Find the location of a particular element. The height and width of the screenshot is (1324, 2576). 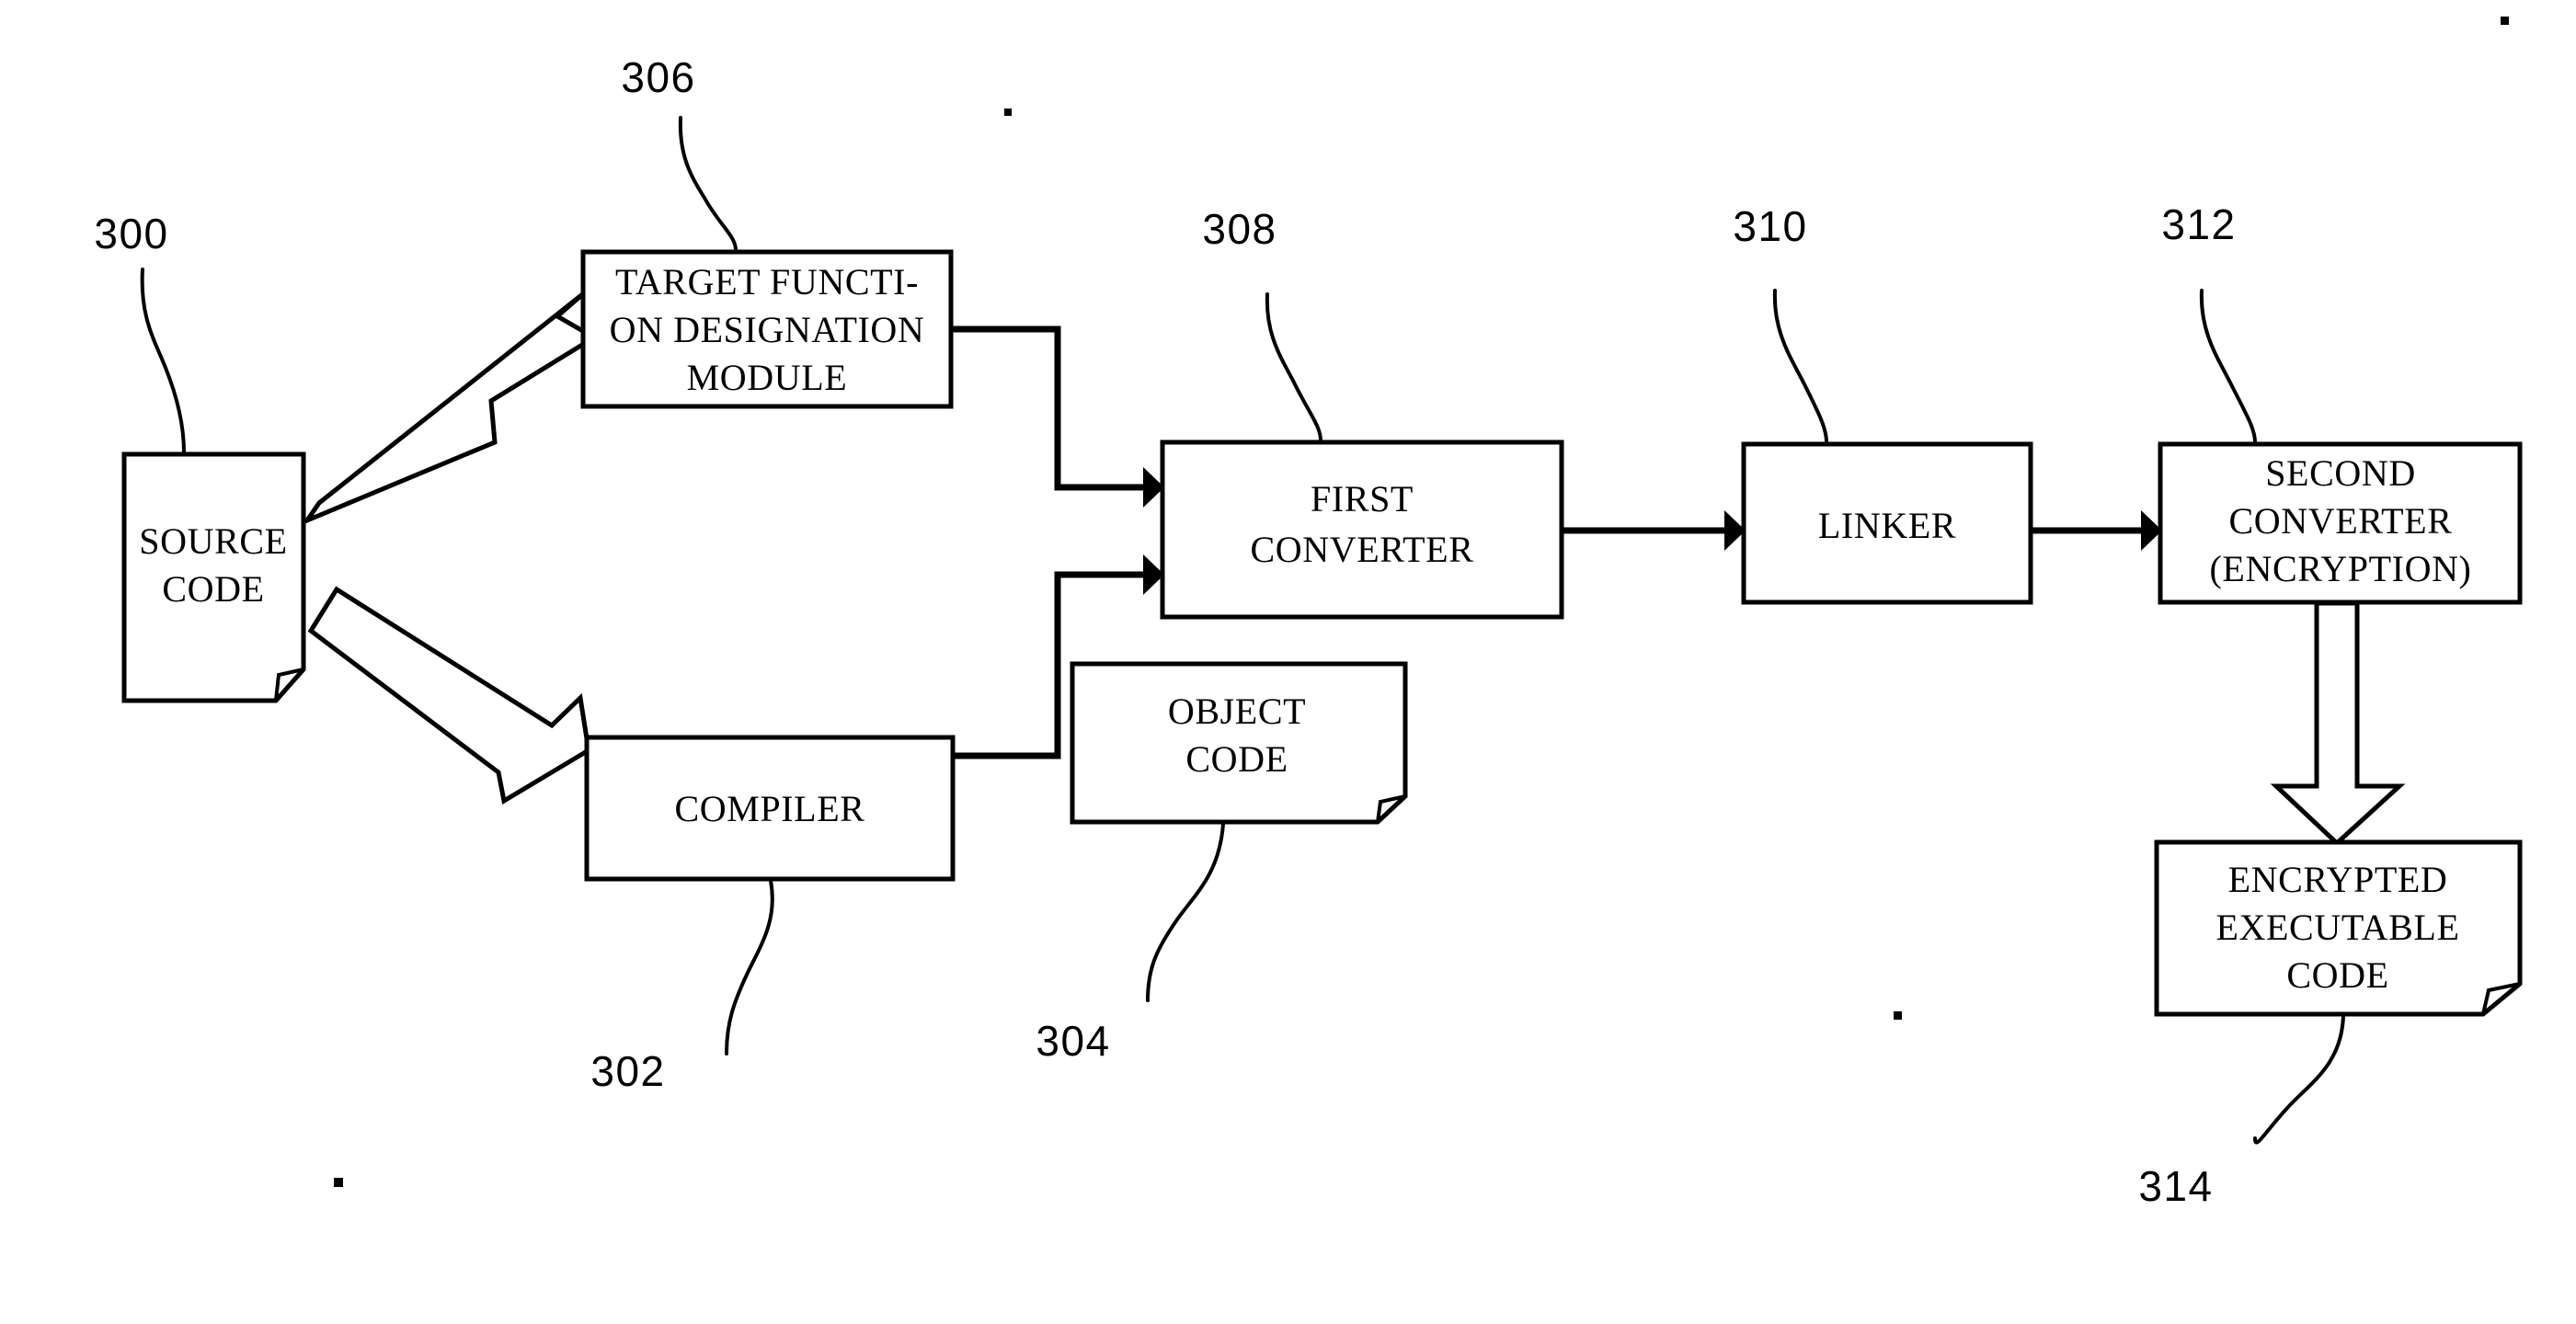

linker-label-line-1: LINKER is located at coordinates (1887, 525).